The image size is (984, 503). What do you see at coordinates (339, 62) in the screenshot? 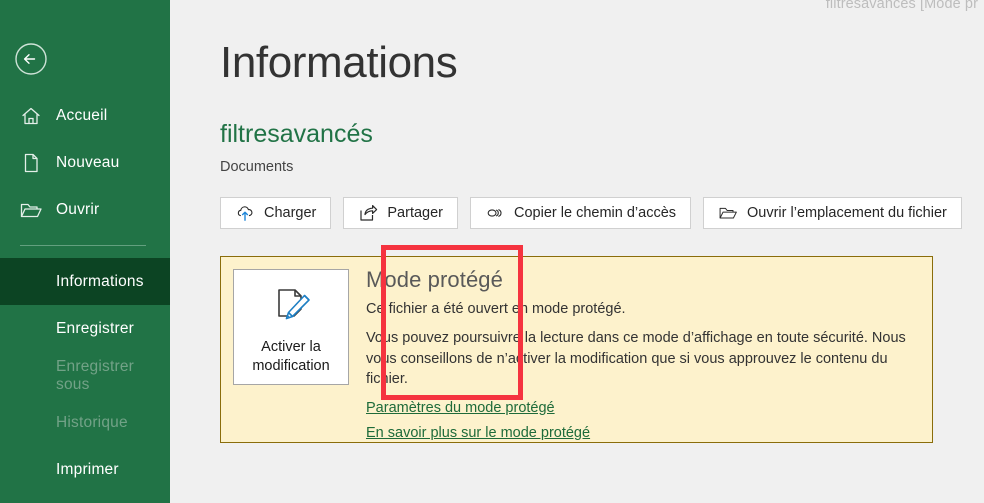
I see `page-title: Informations` at bounding box center [339, 62].